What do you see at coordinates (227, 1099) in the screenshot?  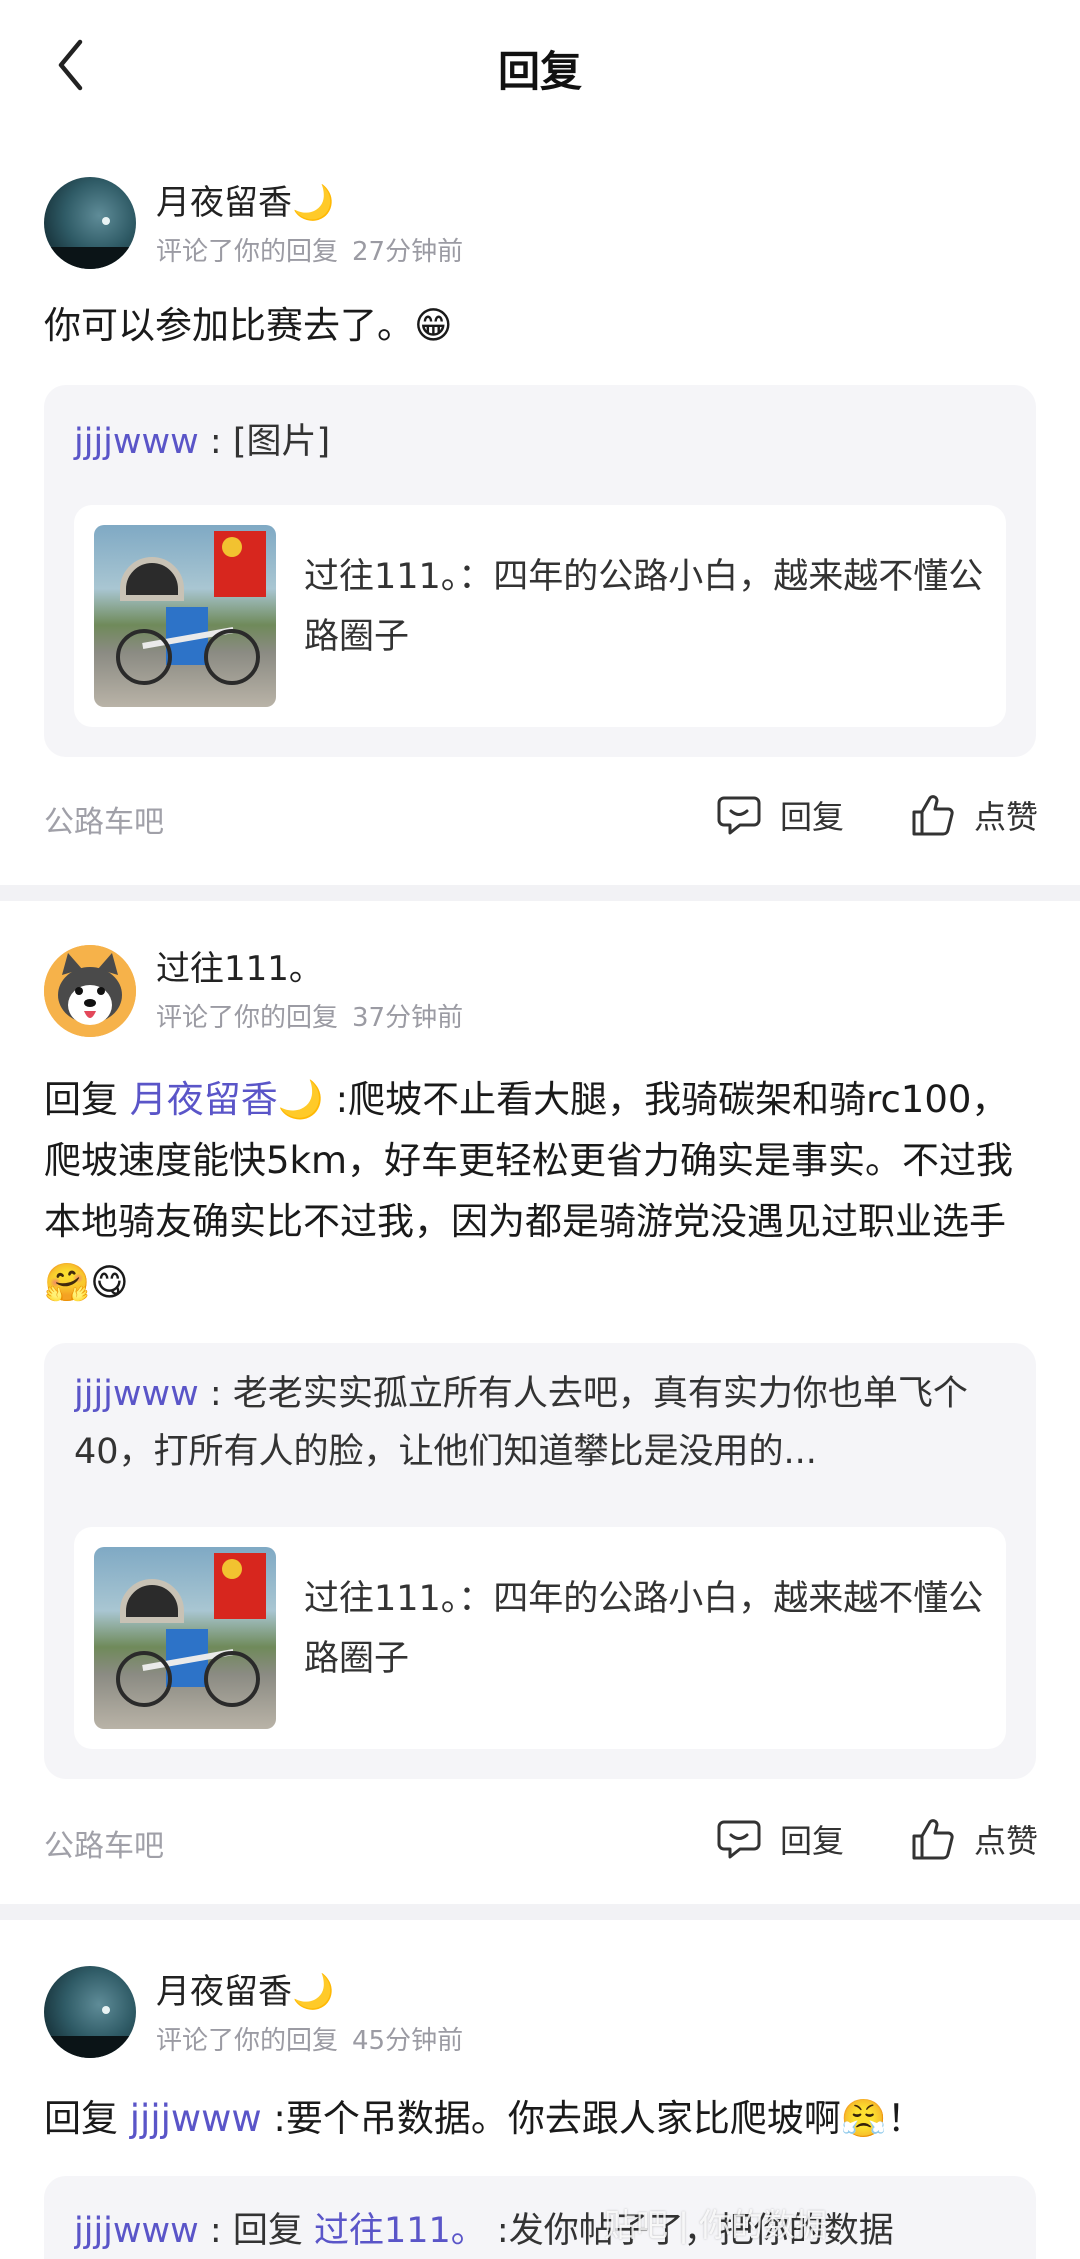 I see `mention-link: 月夜留香🌙` at bounding box center [227, 1099].